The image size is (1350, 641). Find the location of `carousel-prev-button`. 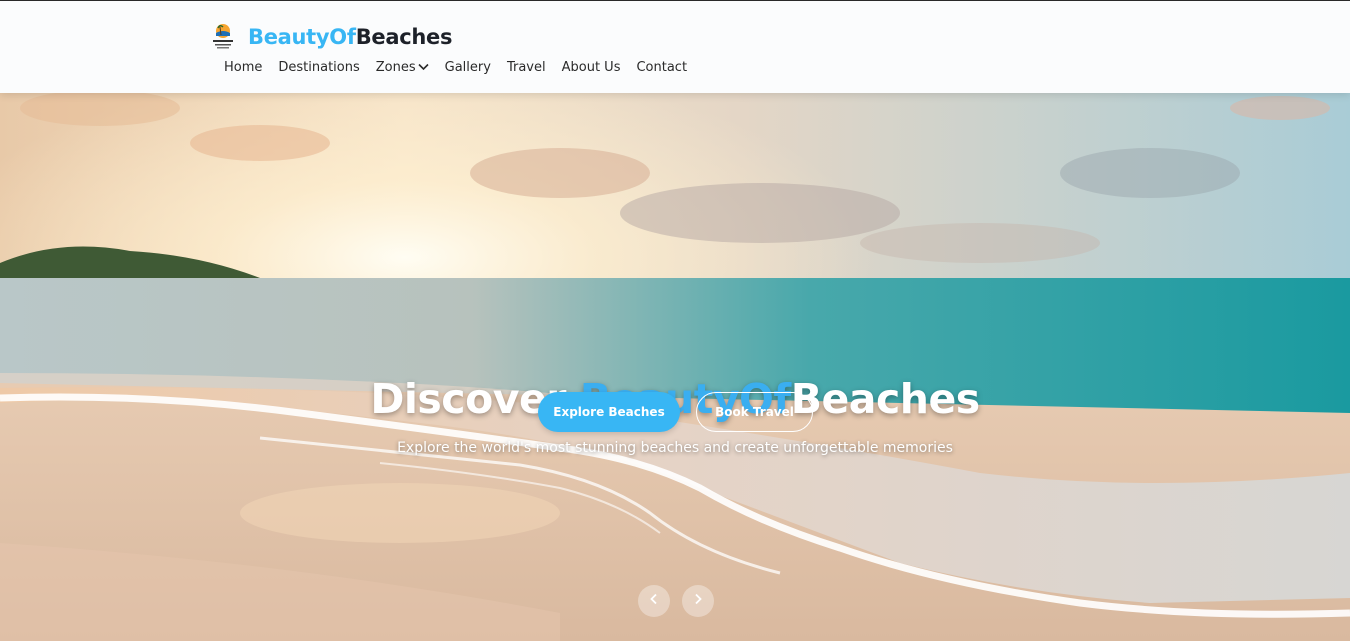

carousel-prev-button is located at coordinates (654, 601).